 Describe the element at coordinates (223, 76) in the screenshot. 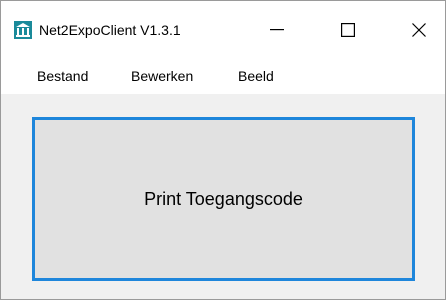

I see `menu-bar: Bestand Bewerken Beeld` at that location.